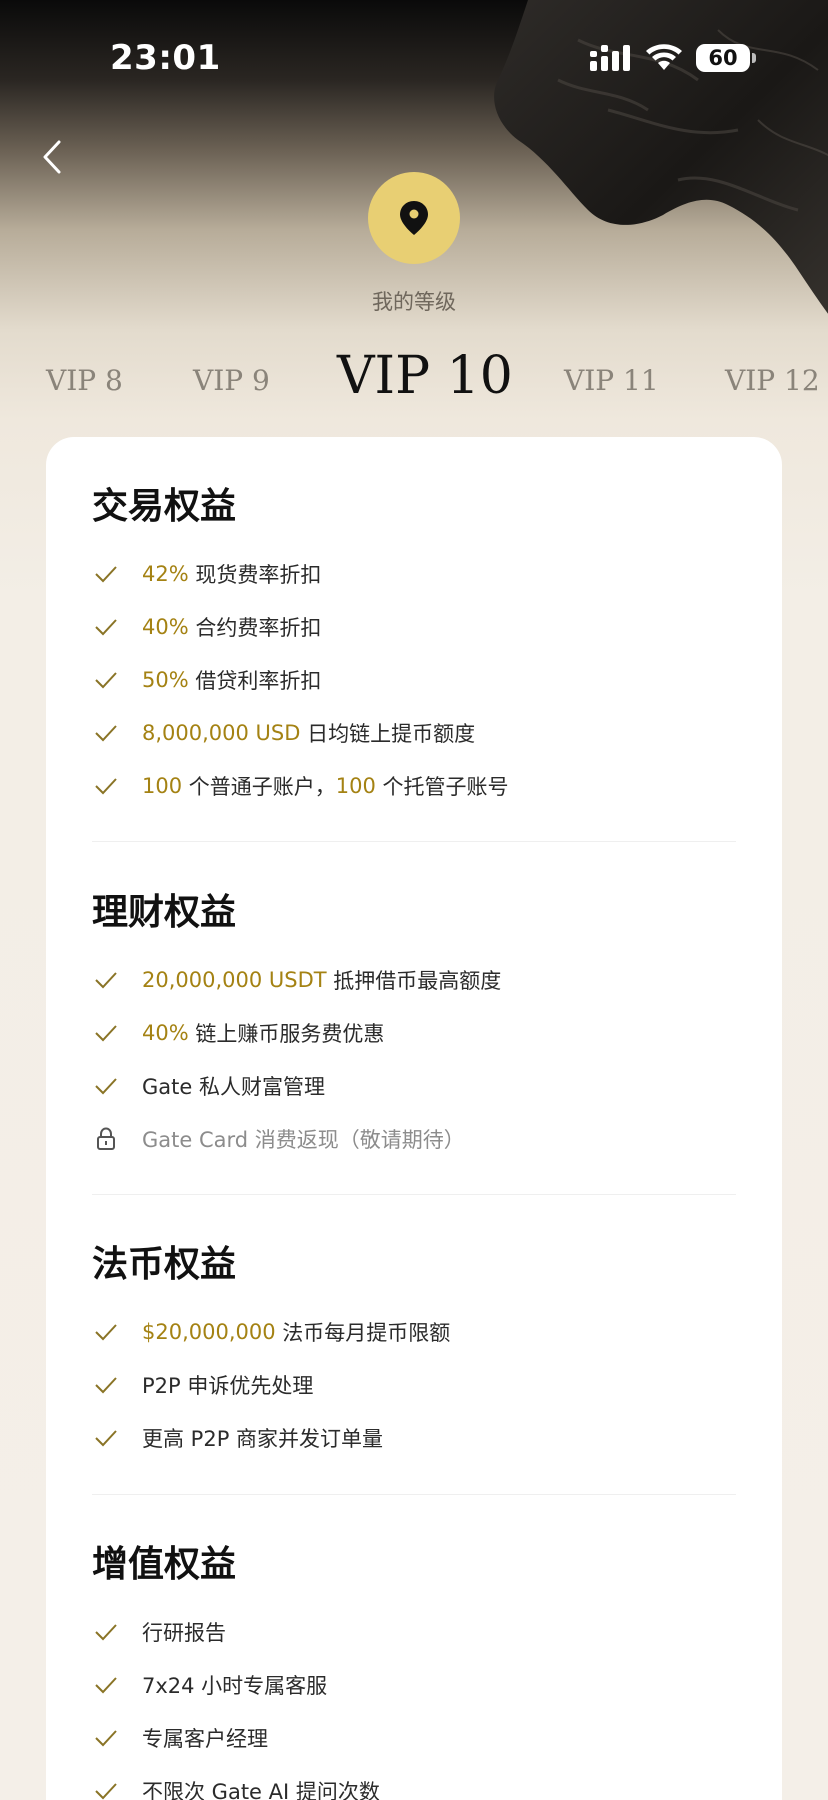 This screenshot has height=1800, width=828. Describe the element at coordinates (235, 1685) in the screenshot. I see `benefit-text: 7x24 小时专属客服` at that location.